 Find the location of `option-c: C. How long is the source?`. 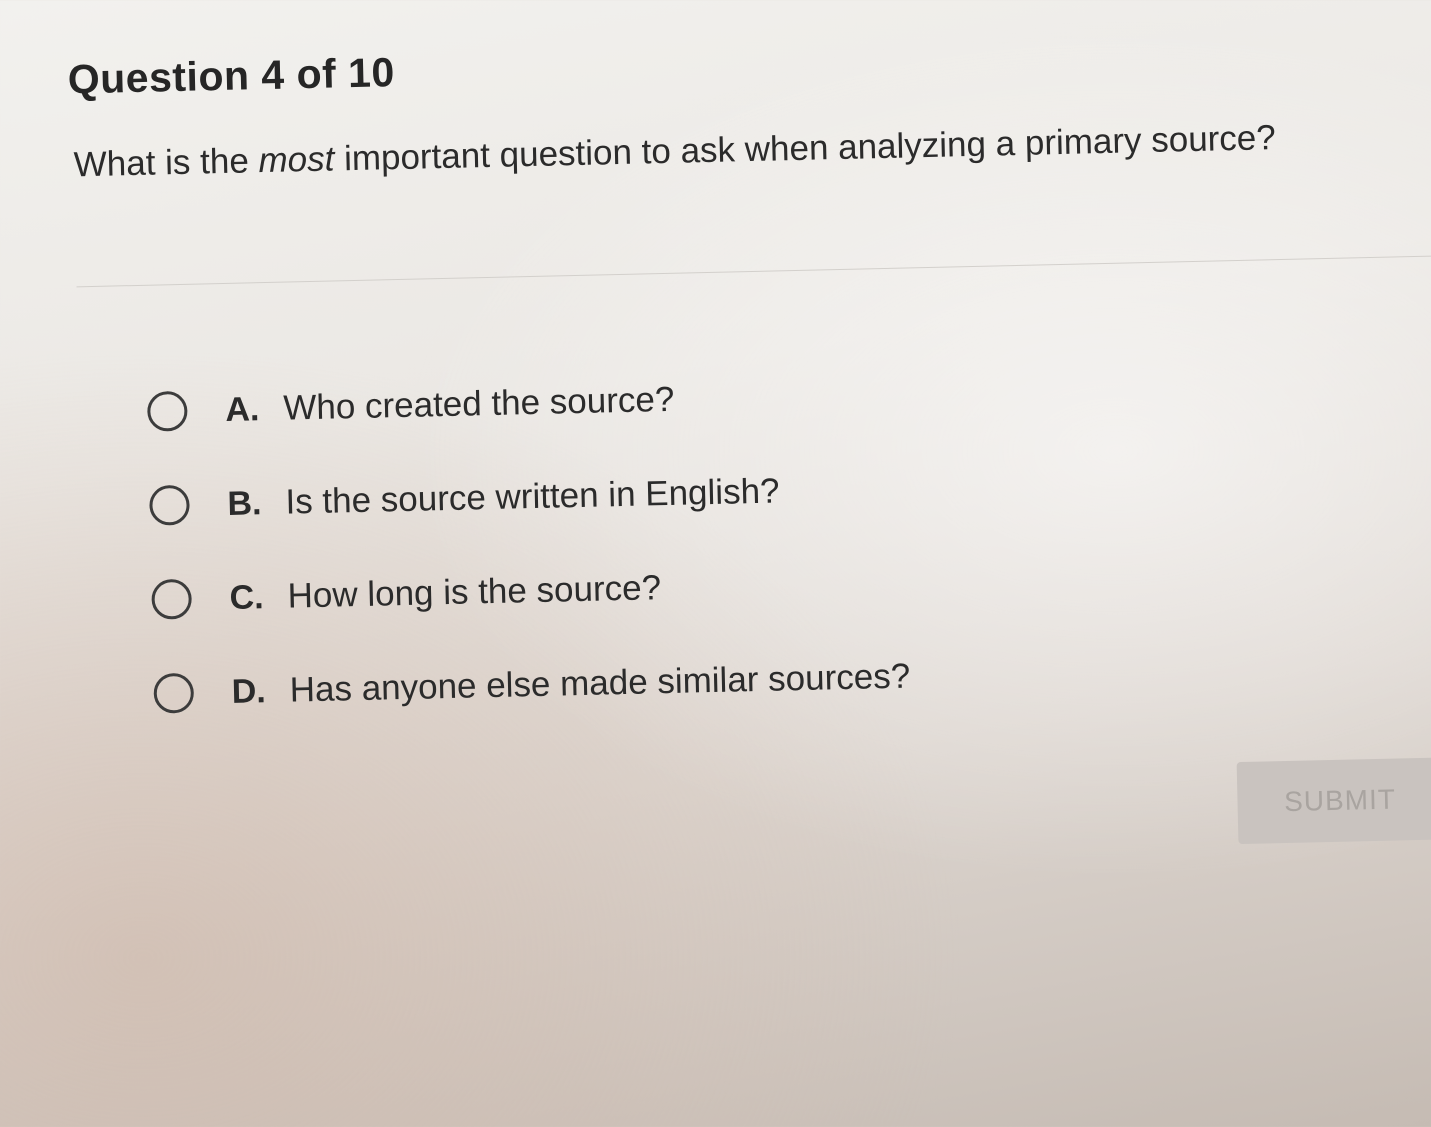

option-c: C. How long is the source? is located at coordinates (530, 591).